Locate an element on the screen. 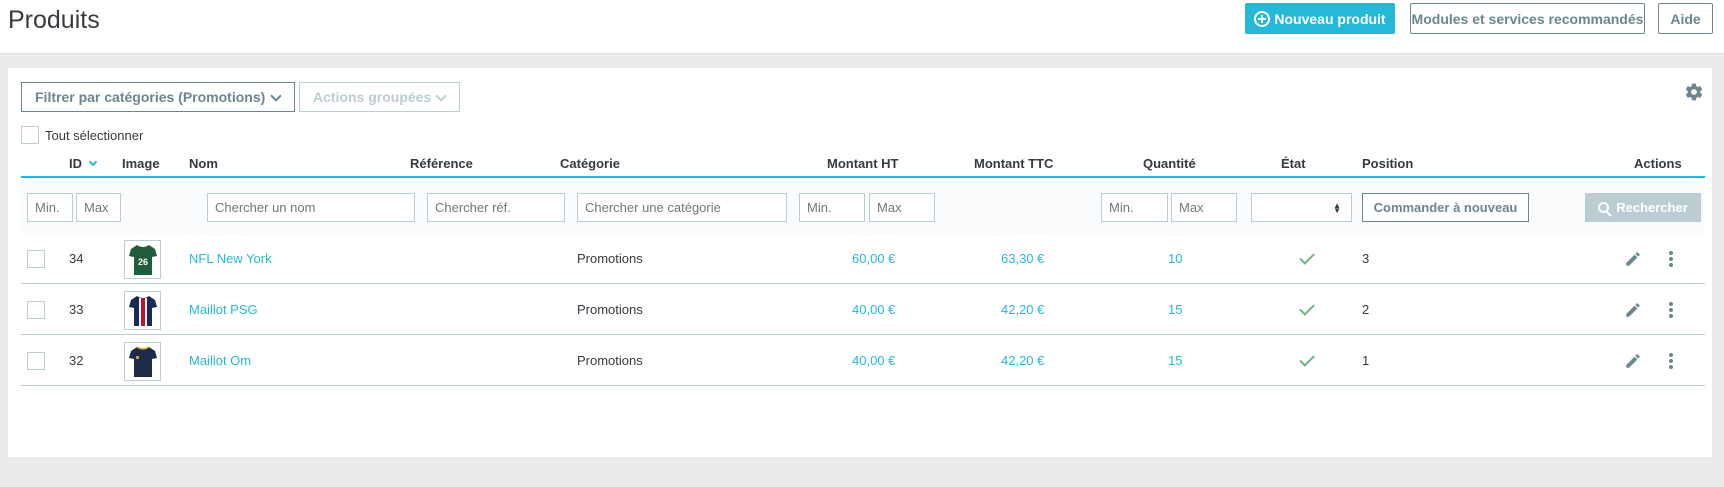  column-reference: Référence is located at coordinates (441, 163).